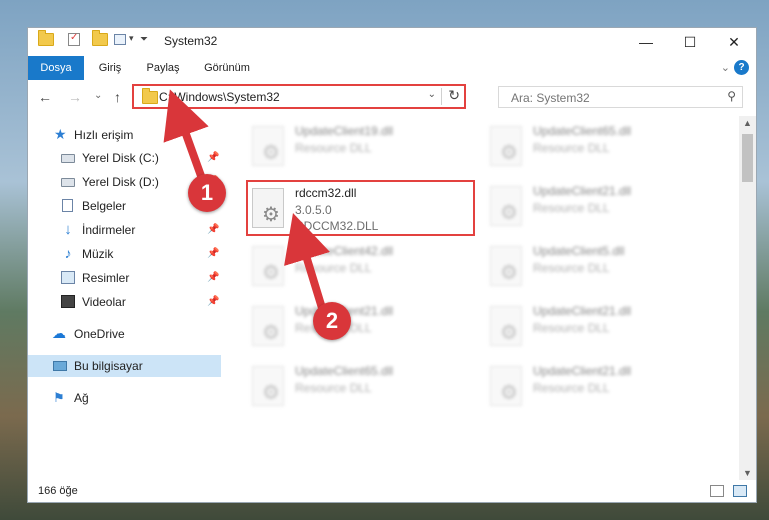  I want to click on file-internal-name: RDCCM32.DLL, so click(337, 226).